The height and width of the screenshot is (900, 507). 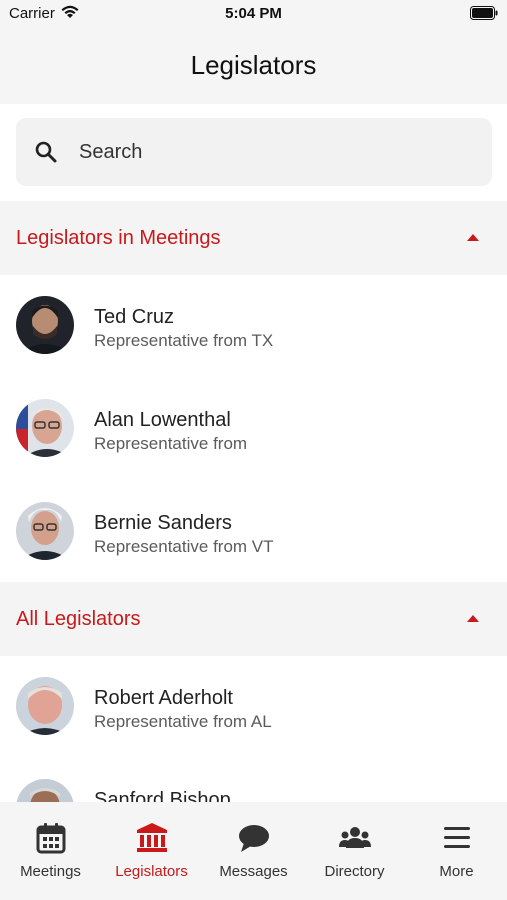 What do you see at coordinates (253, 838) in the screenshot?
I see `chat-bubble-icon` at bounding box center [253, 838].